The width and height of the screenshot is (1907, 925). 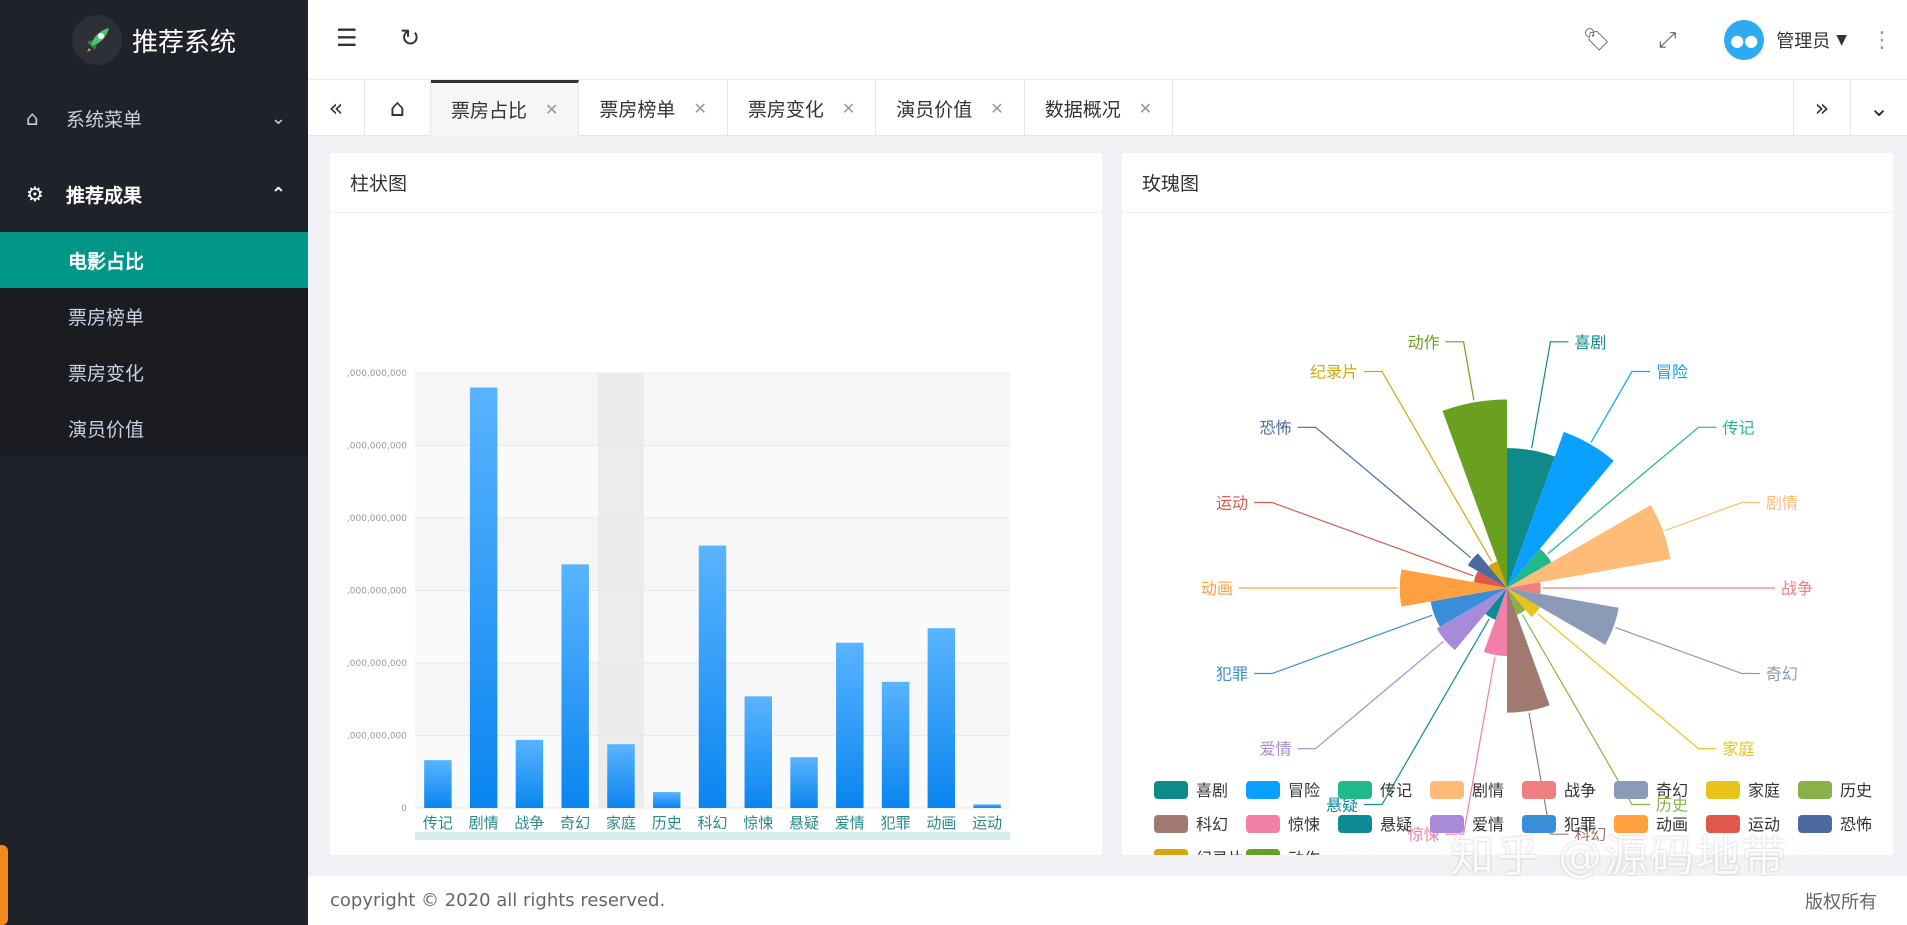 I want to click on menu-toggle-icon: ☰, so click(x=347, y=38).